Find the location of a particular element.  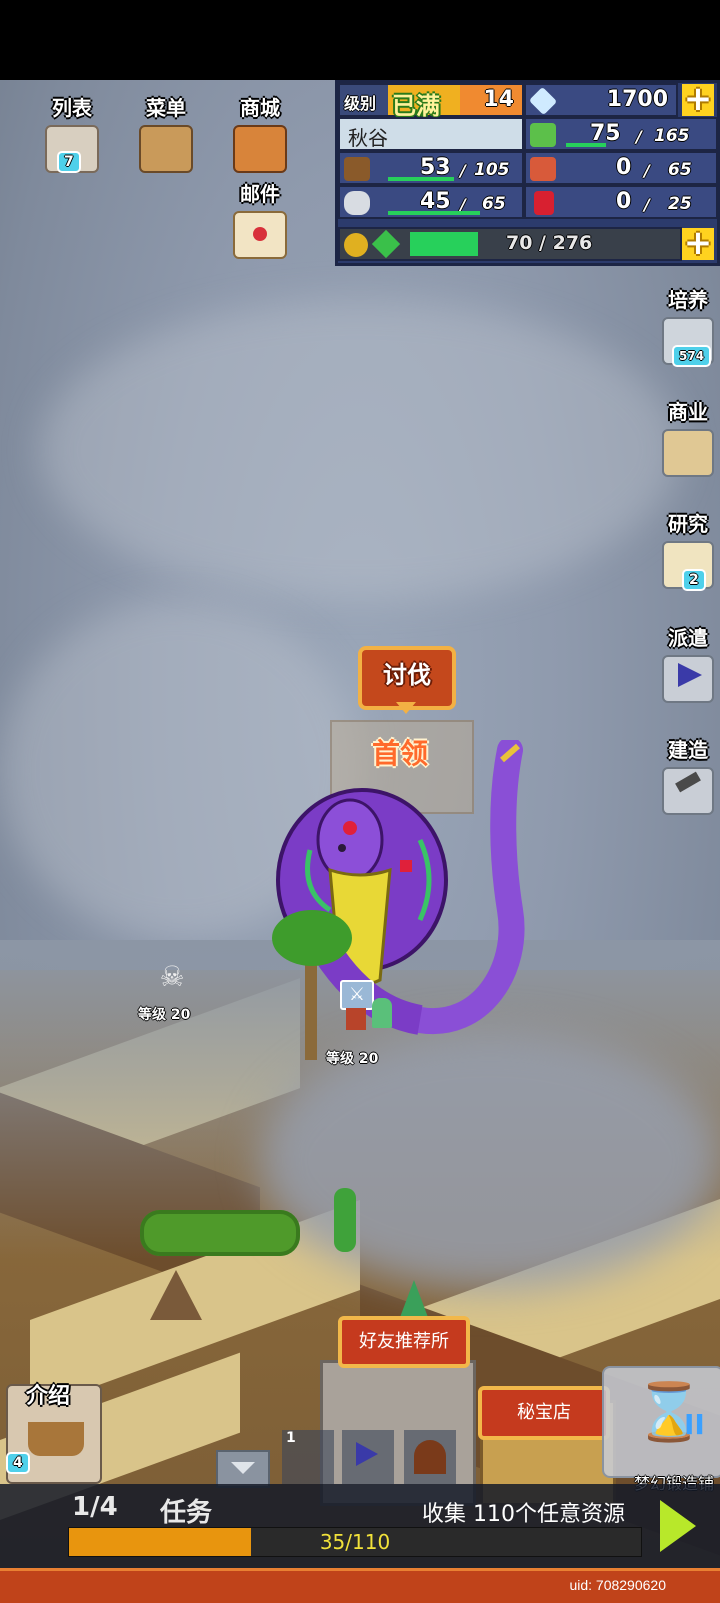

pause-icon: II is located at coordinates (694, 1424).